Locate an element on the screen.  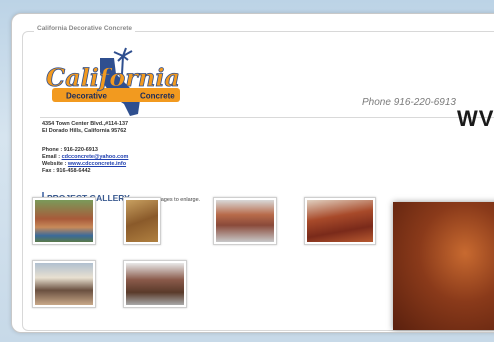
contact-email-row: Email : cdcconcrete@yahoo.com is located at coordinates (85, 157).